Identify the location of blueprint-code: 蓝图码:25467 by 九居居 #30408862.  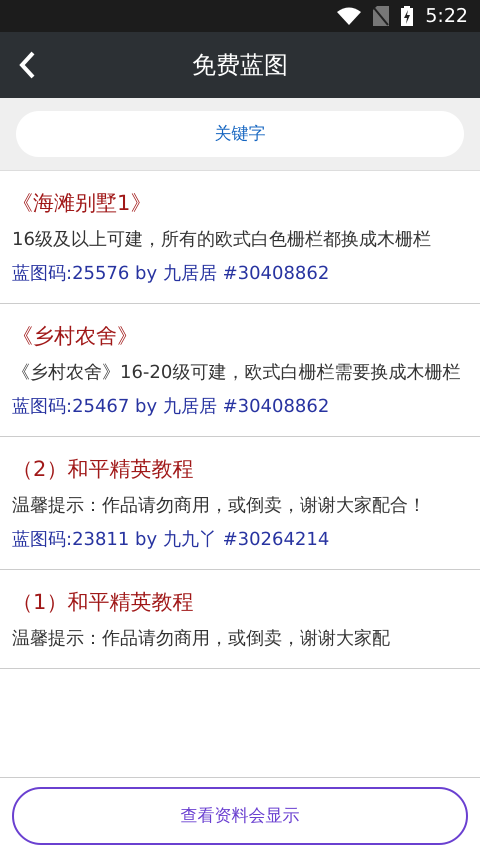
(171, 407).